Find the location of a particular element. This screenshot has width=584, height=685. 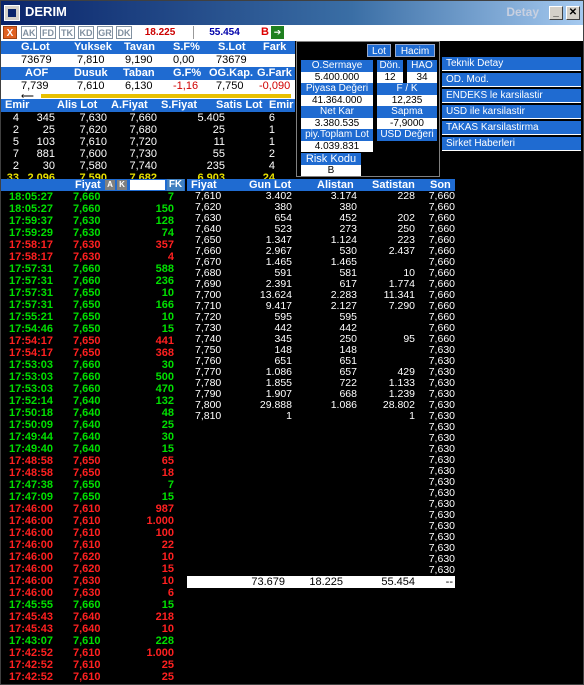

price-row: 7,760 651 651 7,630 is located at coordinates (322, 361).